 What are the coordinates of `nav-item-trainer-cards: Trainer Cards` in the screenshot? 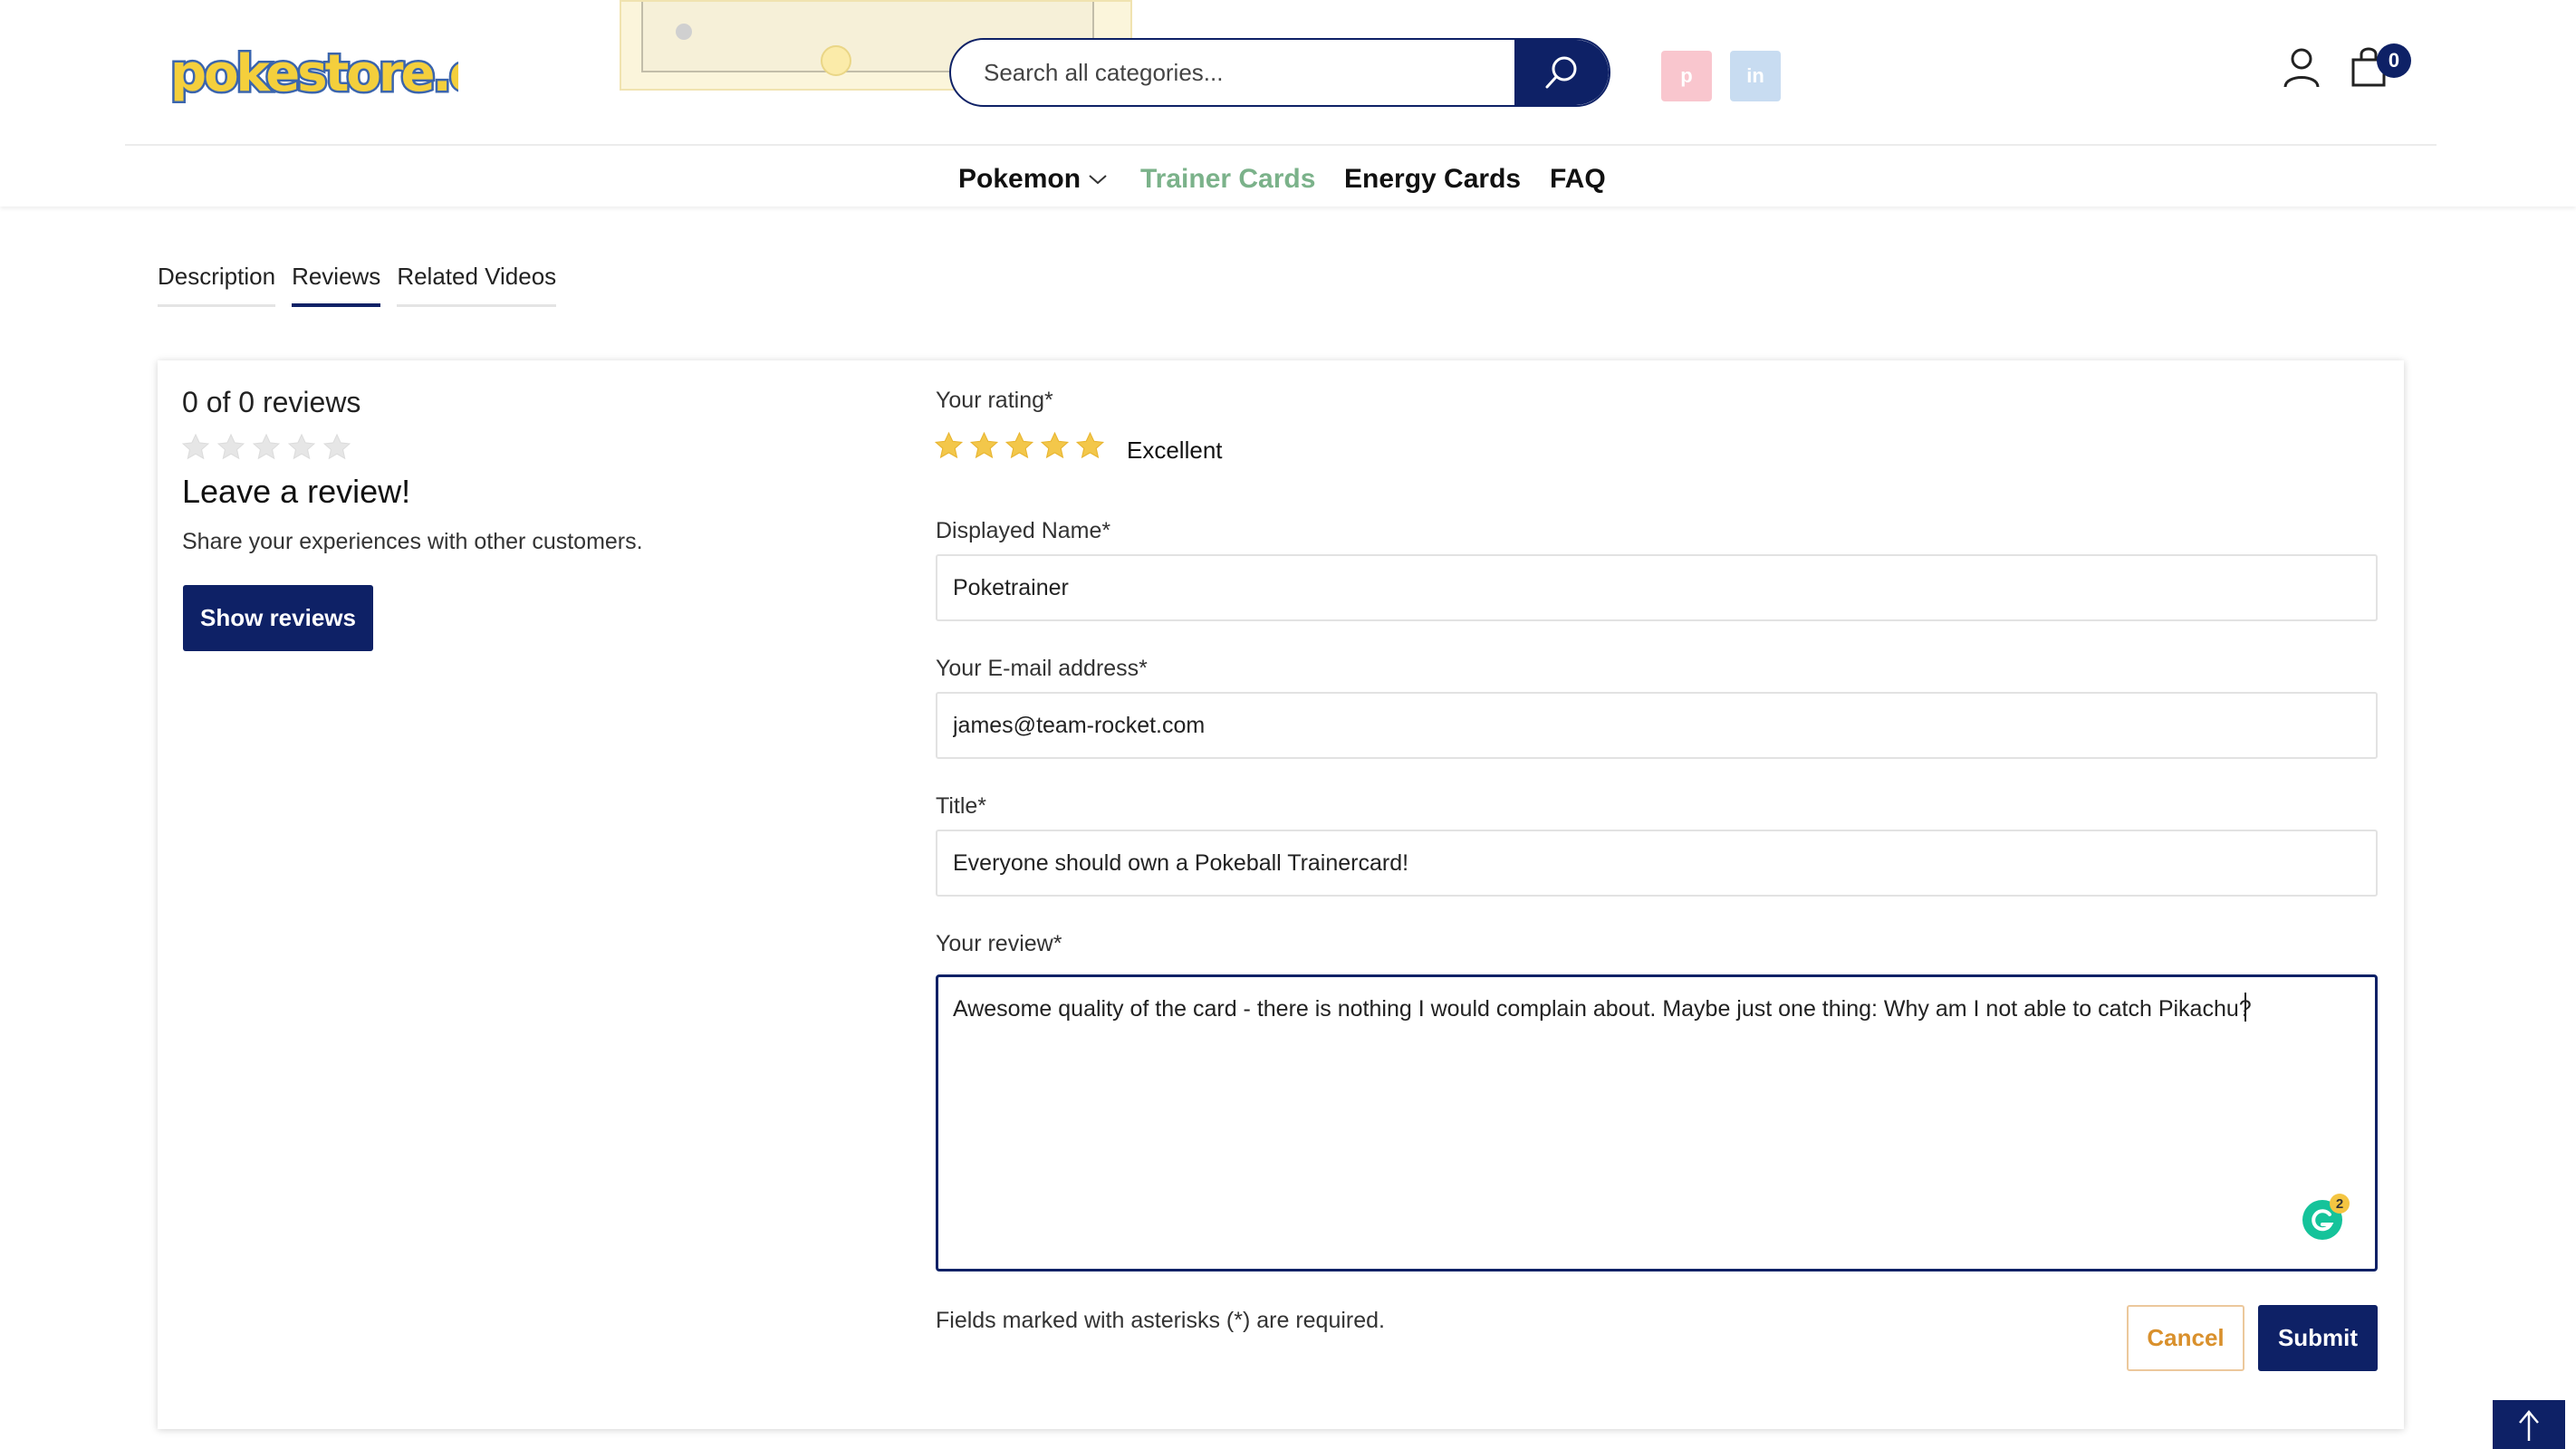 It's located at (1227, 179).